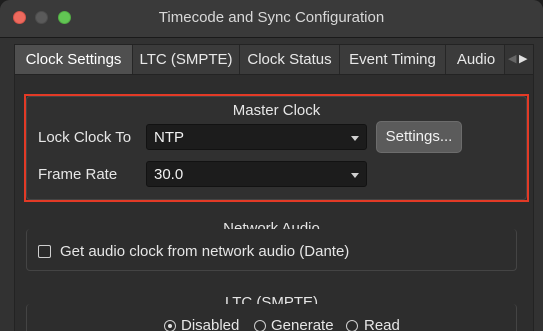  Describe the element at coordinates (44, 251) in the screenshot. I see `network-audio-checkbox` at that location.